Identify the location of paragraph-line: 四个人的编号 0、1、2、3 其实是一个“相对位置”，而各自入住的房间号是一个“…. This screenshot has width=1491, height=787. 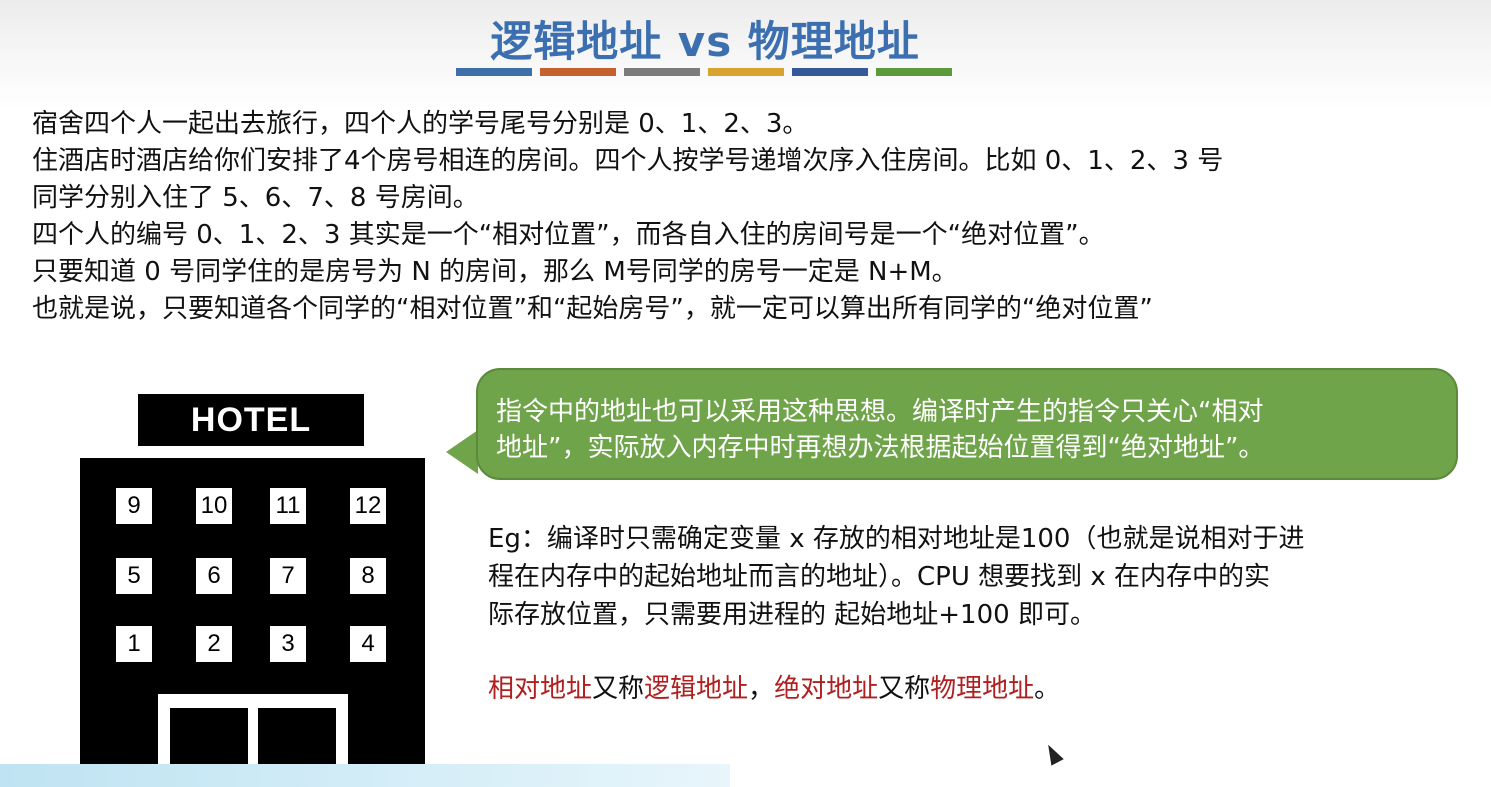
(568, 235).